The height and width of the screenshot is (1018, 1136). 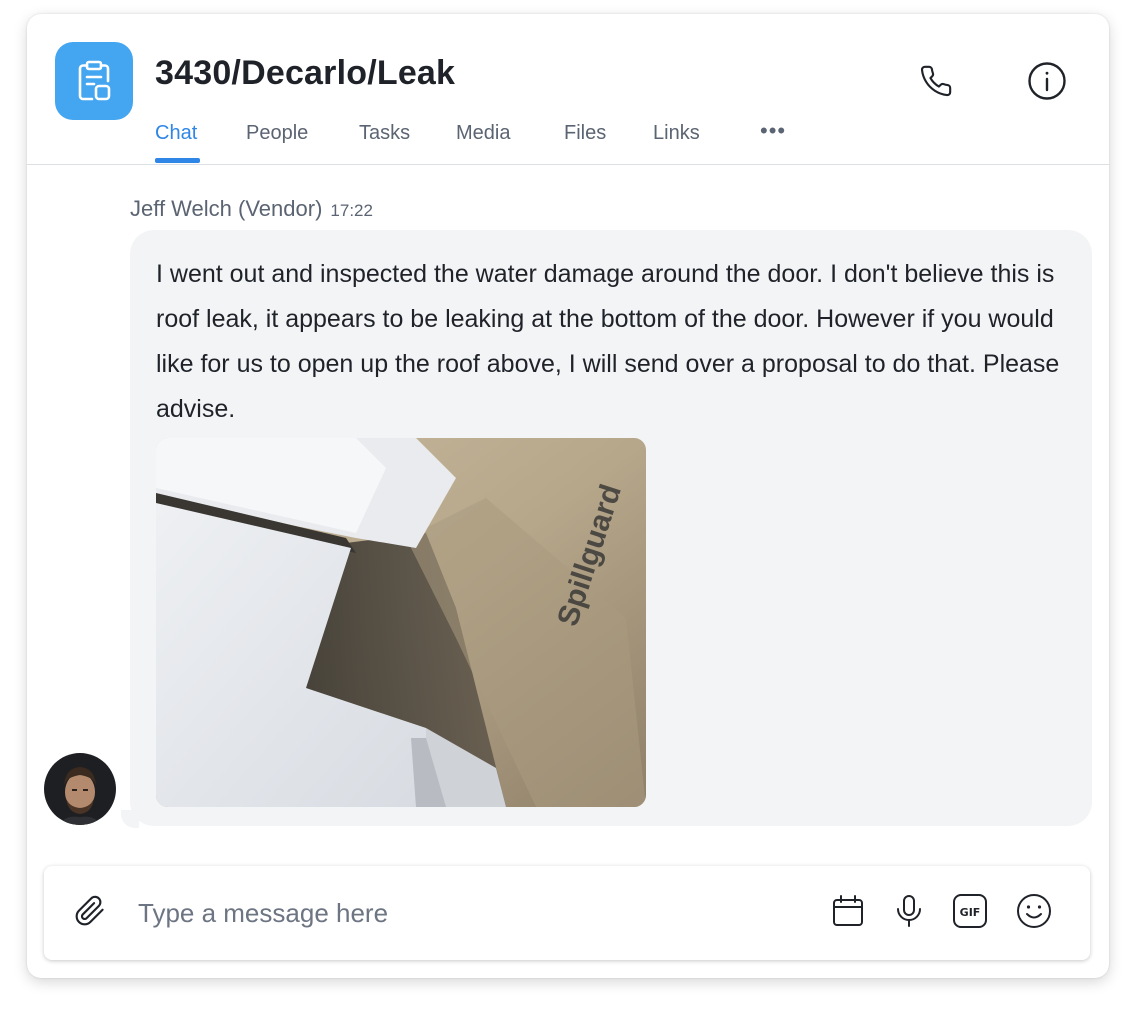 What do you see at coordinates (226, 208) in the screenshot?
I see `sender-name: Jeff Welch (Vendor)` at bounding box center [226, 208].